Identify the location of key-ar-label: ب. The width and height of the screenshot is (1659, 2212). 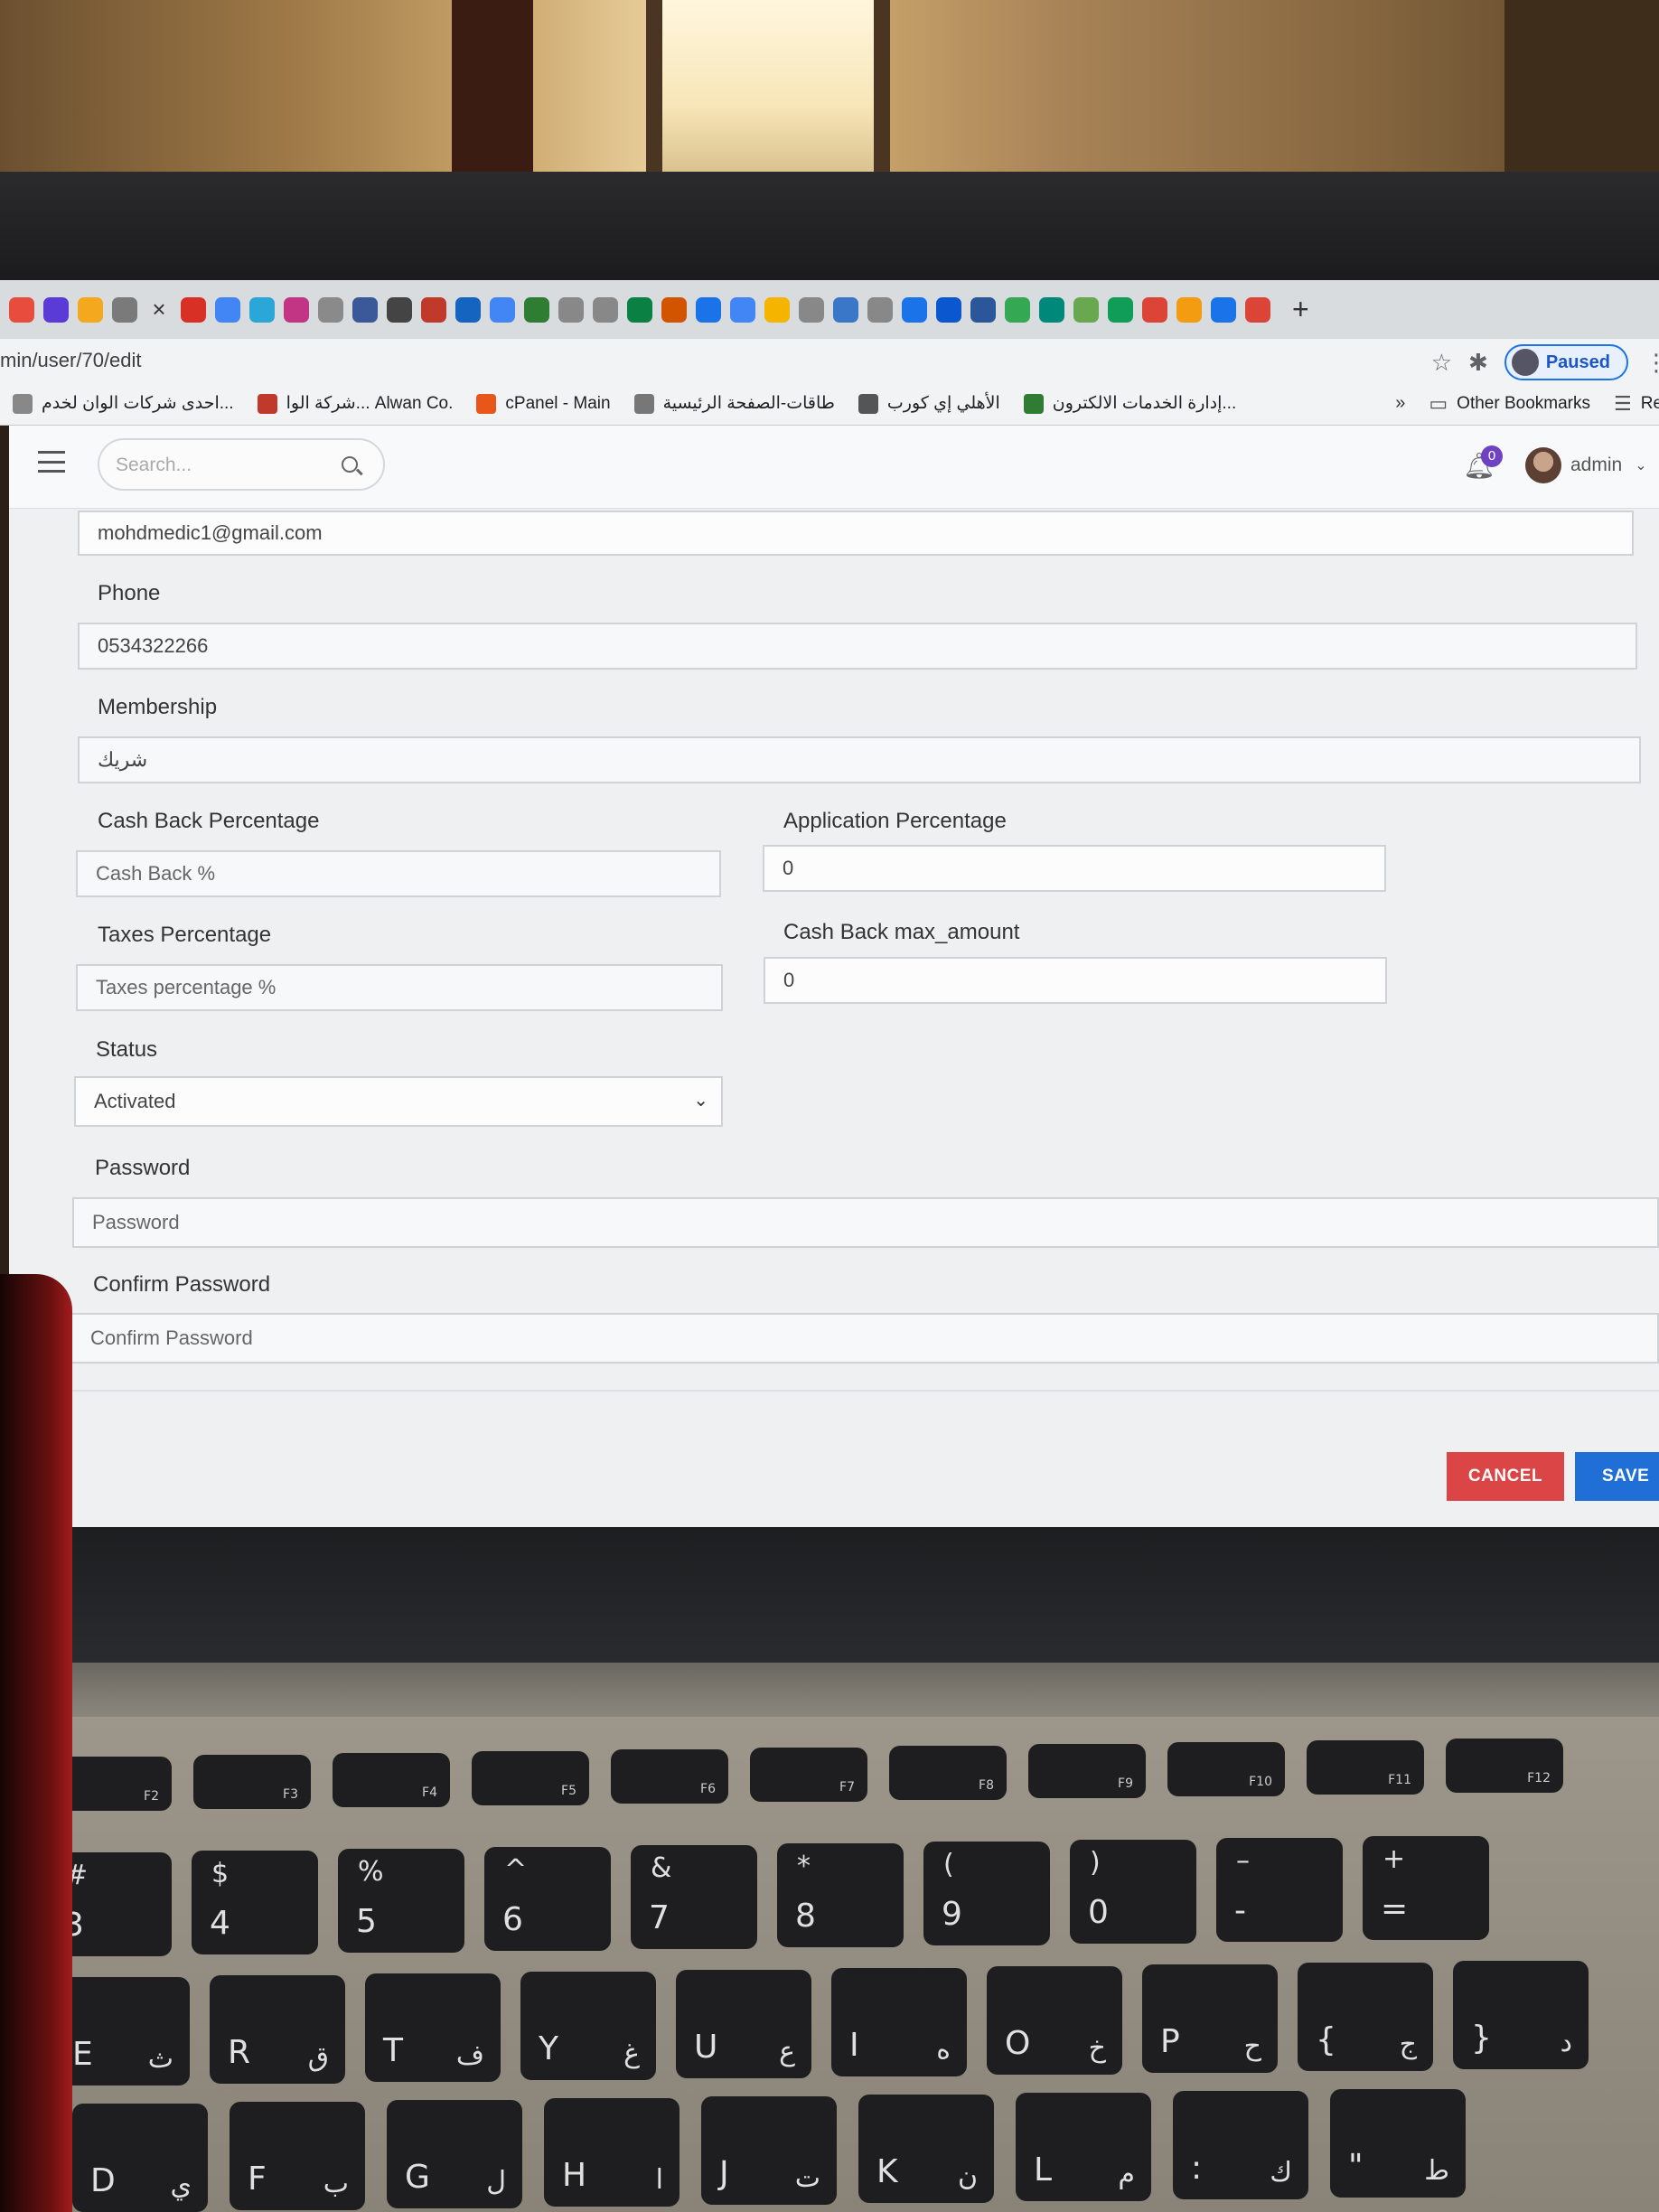
(336, 2183).